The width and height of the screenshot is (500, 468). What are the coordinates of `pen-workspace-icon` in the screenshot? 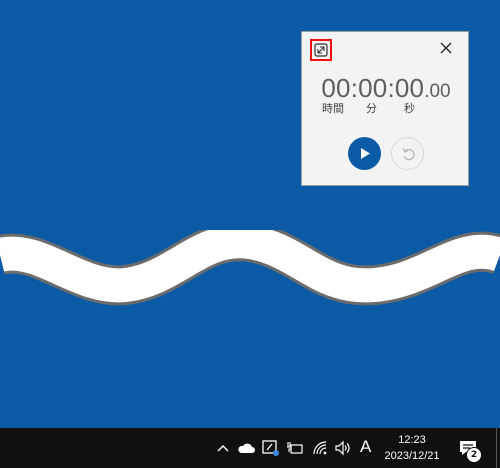 It's located at (270, 448).